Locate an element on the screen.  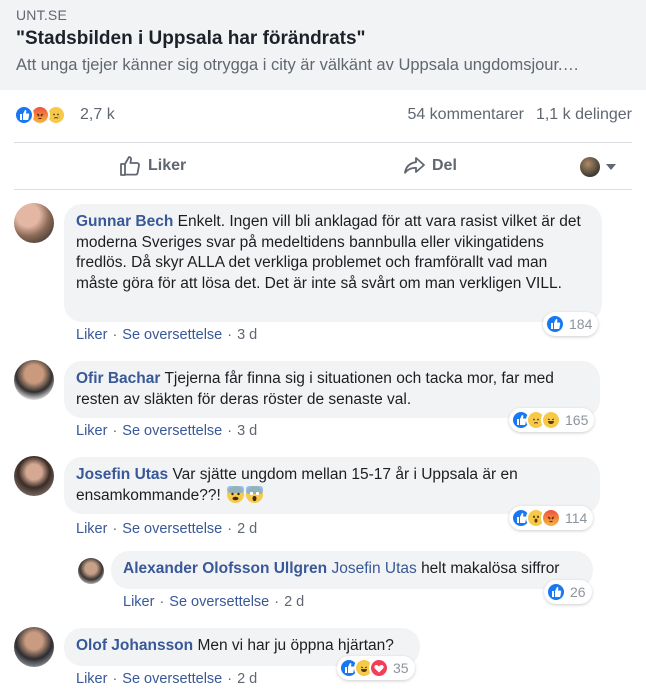
comments-count: 54 kommentarer is located at coordinates (465, 114).